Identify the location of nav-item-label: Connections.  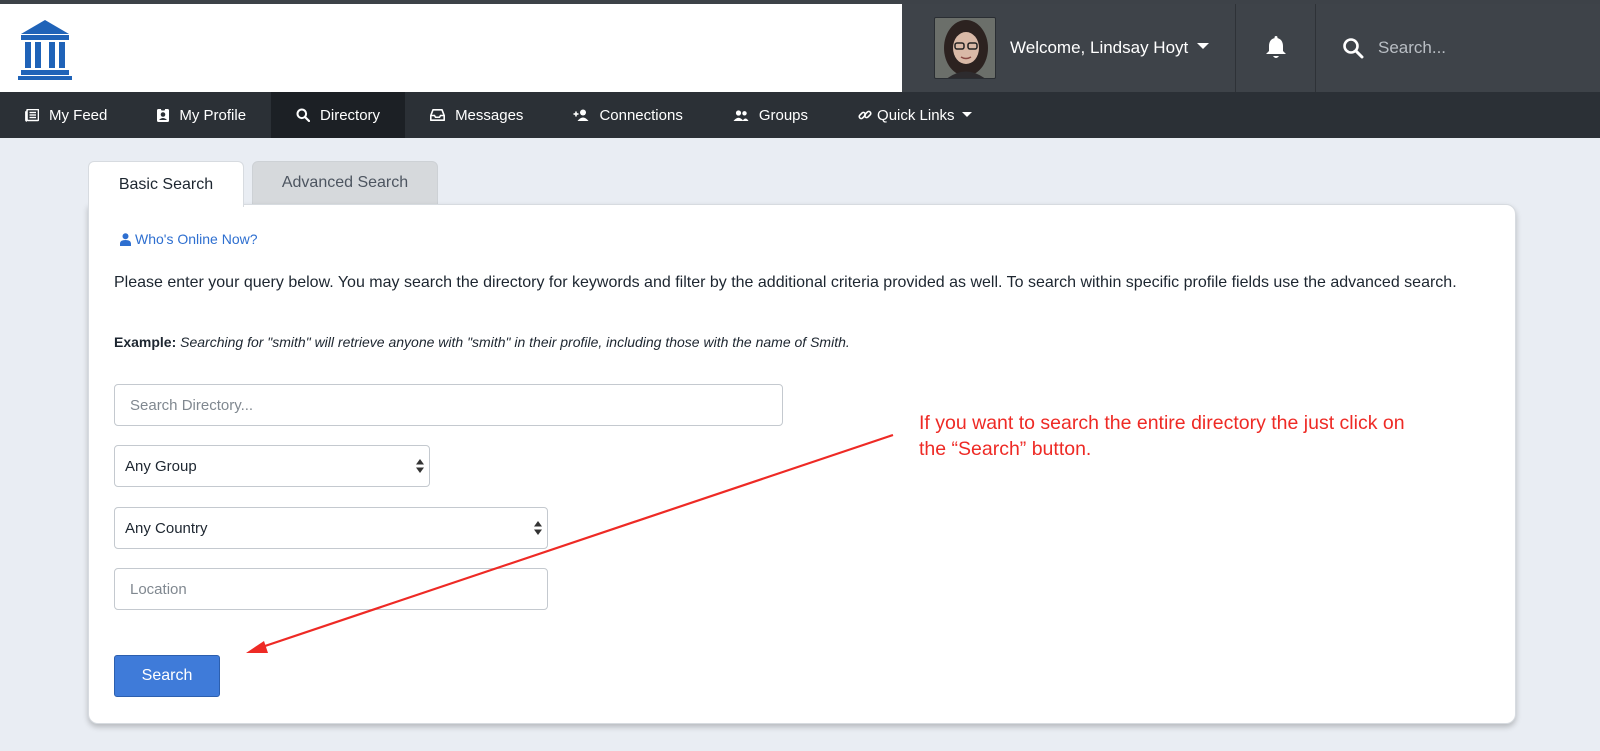
(641, 115).